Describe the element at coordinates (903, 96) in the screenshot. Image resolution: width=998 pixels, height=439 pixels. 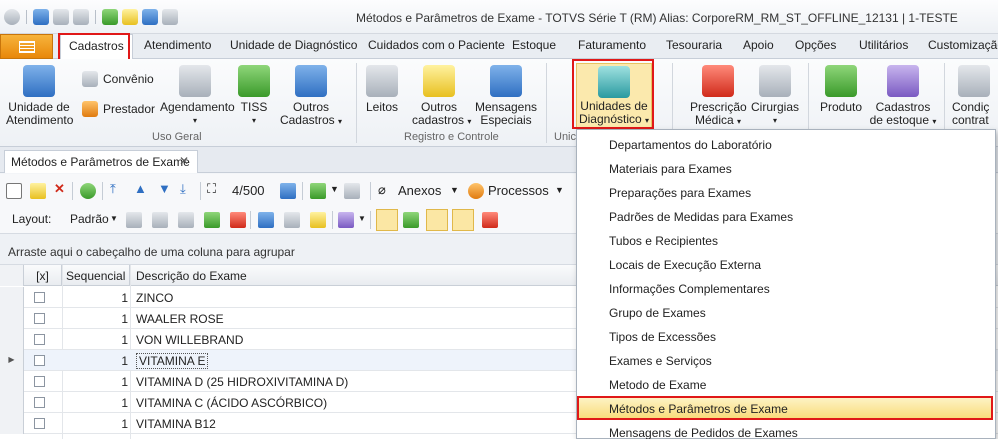
I see `cadastros-estoque-button: Cadastros de estoque ▾` at that location.